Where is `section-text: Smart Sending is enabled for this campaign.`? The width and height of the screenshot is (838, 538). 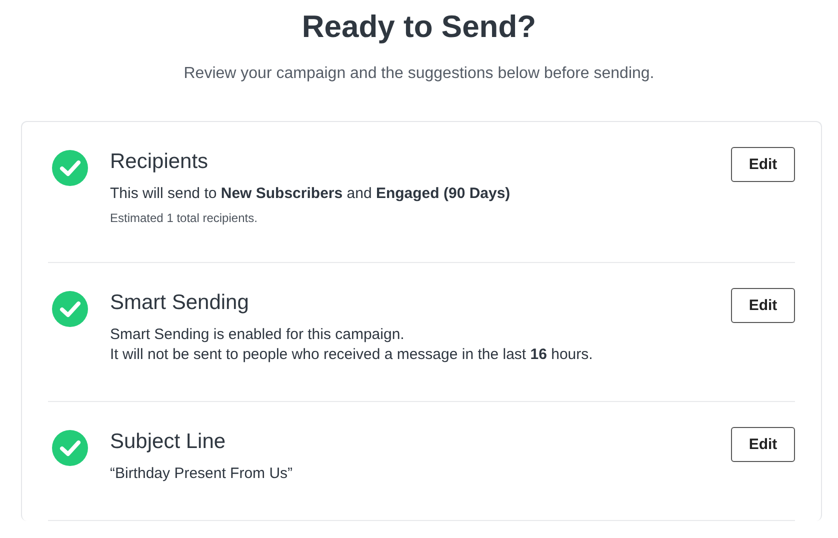
section-text: Smart Sending is enabled for this campaign. is located at coordinates (258, 335).